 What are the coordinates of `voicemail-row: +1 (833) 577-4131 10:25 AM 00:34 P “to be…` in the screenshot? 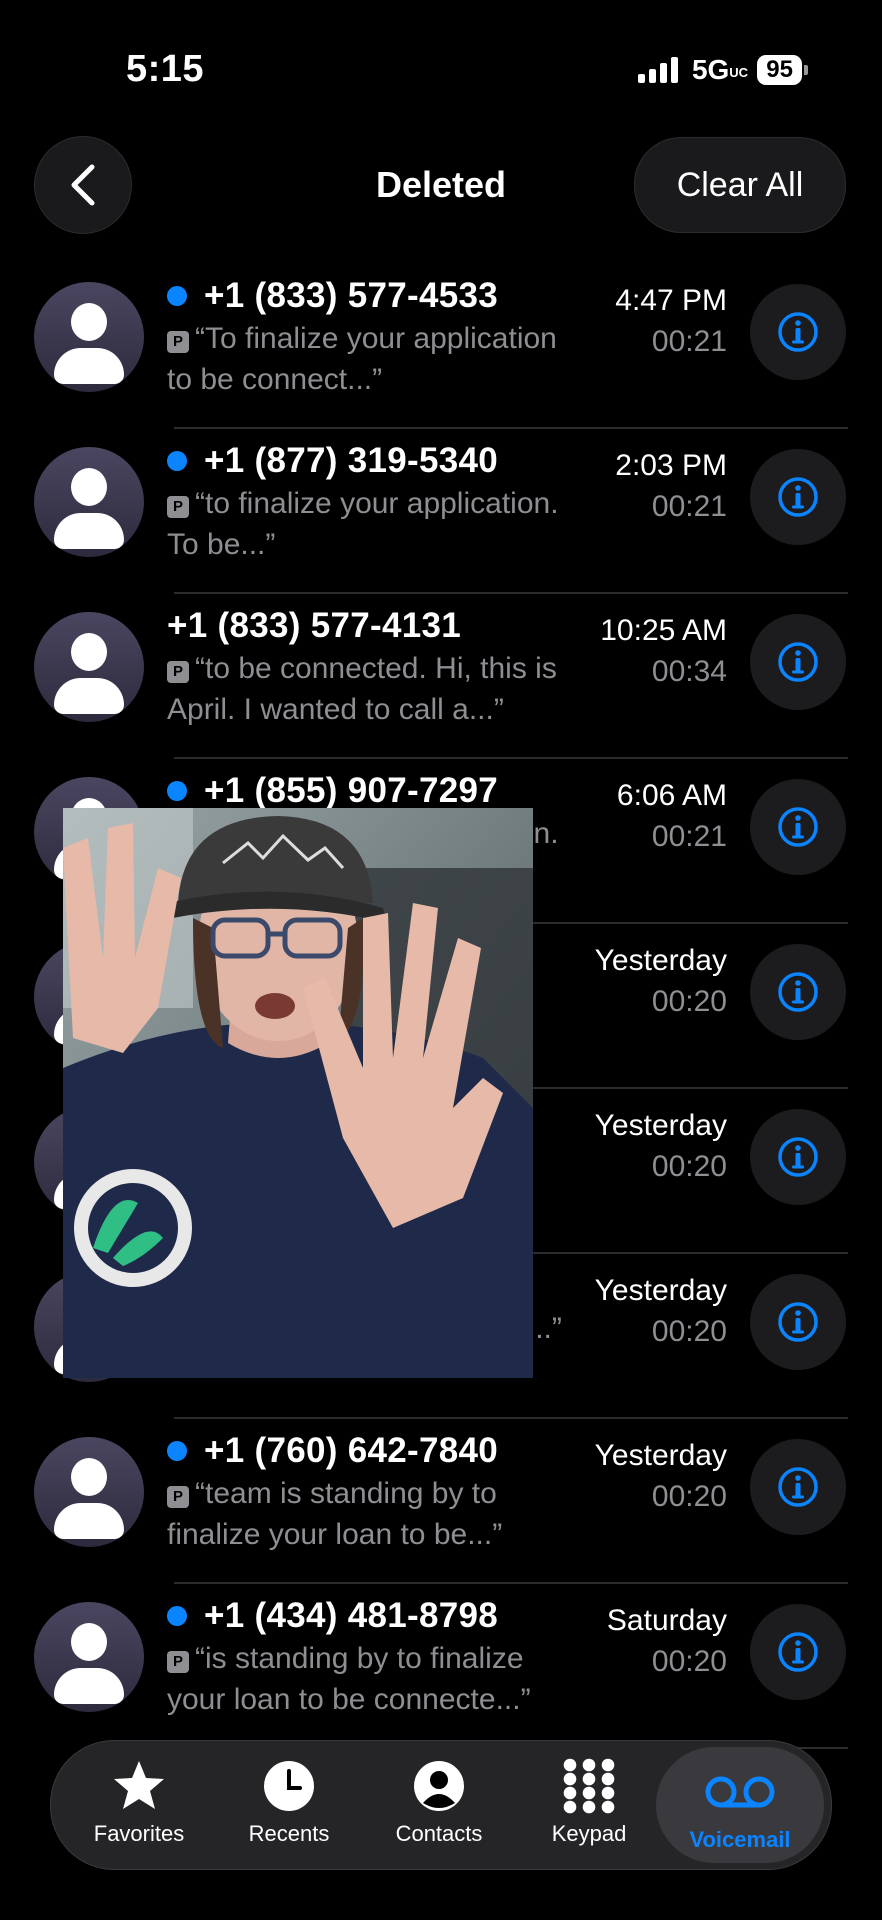 It's located at (441, 676).